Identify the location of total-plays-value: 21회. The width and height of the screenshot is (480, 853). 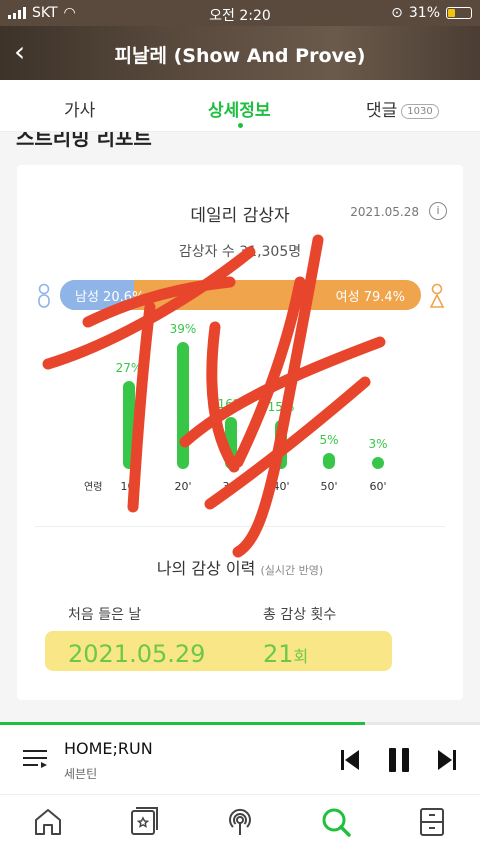
(285, 654).